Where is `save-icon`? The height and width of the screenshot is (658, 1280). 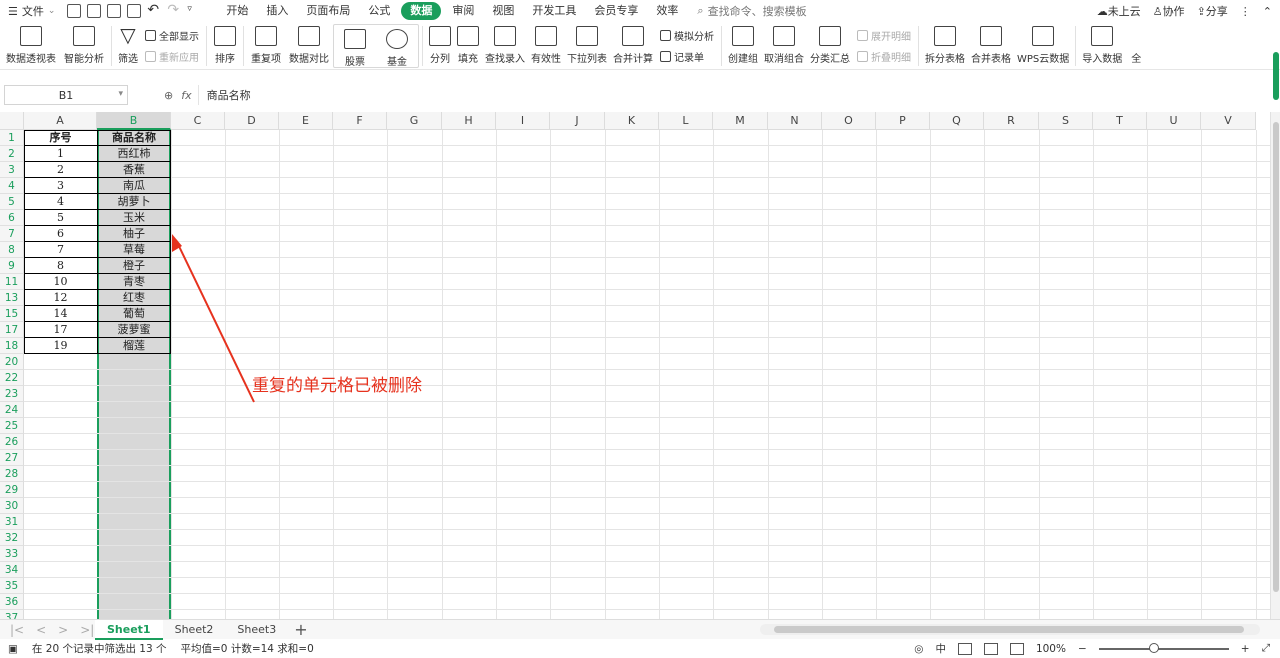
save-icon is located at coordinates (74, 11).